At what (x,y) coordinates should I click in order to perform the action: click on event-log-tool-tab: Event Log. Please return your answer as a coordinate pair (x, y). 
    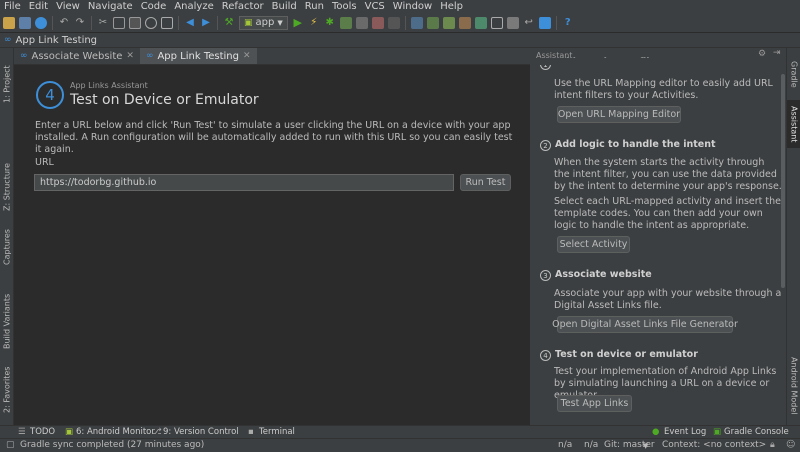
    Looking at the image, I should click on (685, 432).